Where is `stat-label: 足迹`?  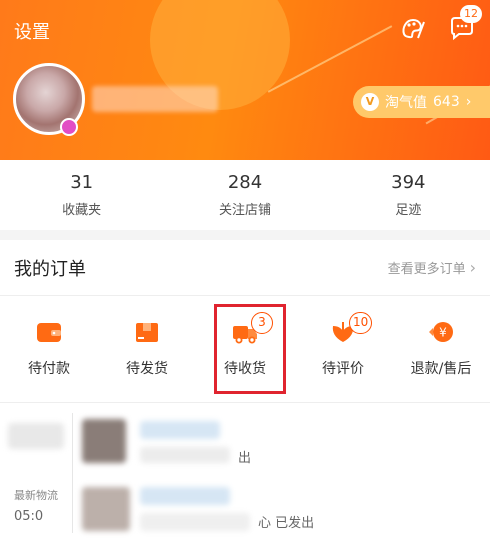
stat-label: 足迹 is located at coordinates (408, 210).